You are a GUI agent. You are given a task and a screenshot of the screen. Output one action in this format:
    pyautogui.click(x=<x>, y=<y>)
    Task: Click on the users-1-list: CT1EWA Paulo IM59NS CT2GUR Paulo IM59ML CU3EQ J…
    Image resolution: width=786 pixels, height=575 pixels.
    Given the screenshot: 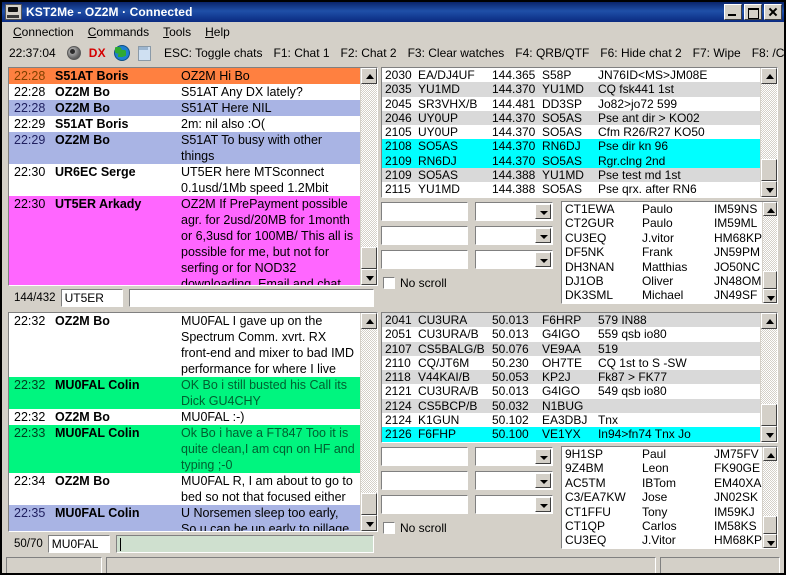 What is the action you would take?
    pyautogui.click(x=662, y=252)
    